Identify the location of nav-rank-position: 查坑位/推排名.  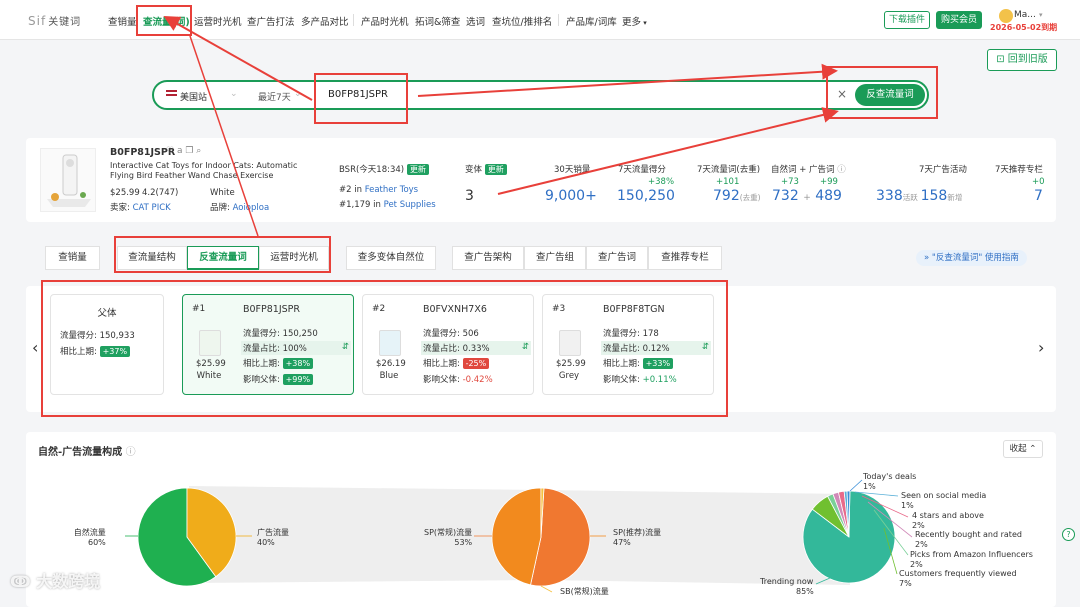
(522, 21).